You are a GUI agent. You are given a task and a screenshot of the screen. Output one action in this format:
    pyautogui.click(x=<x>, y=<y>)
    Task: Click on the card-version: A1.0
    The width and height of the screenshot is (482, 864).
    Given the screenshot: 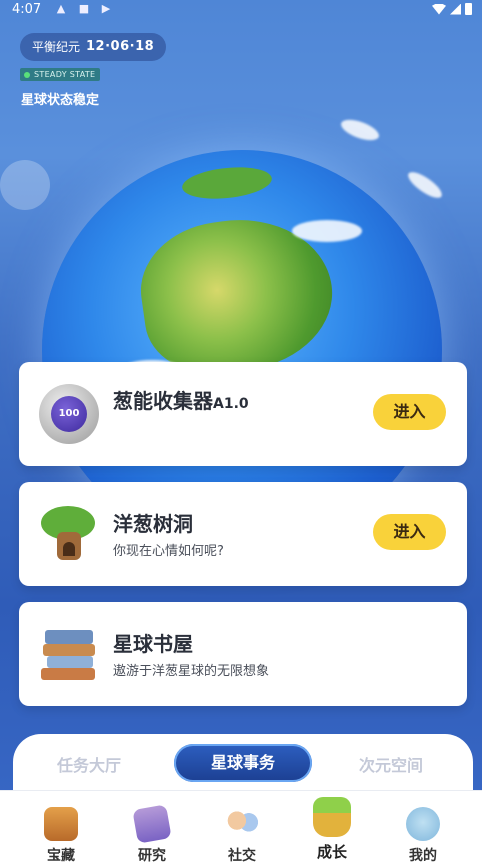 What is the action you would take?
    pyautogui.click(x=231, y=404)
    